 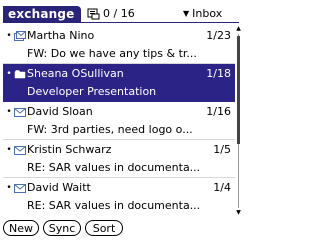 I want to click on sync-button: Sync, so click(x=62, y=228).